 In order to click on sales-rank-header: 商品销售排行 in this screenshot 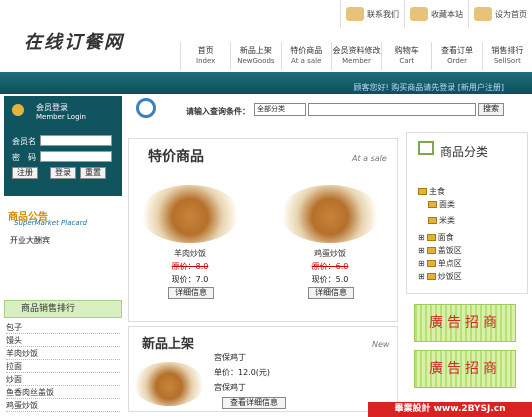, I will do `click(63, 309)`.